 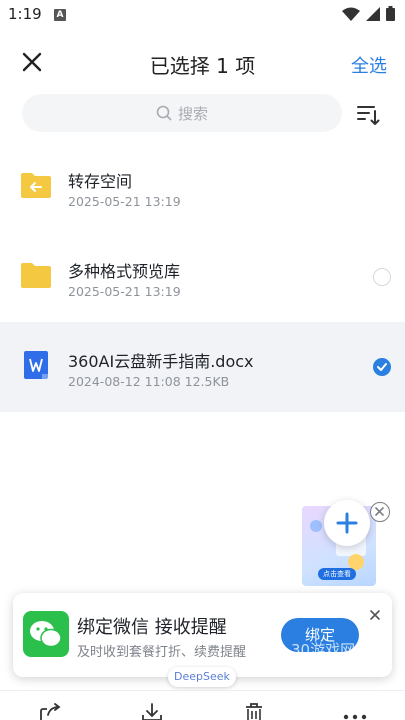 What do you see at coordinates (36, 365) in the screenshot?
I see `word-doc-icon` at bounding box center [36, 365].